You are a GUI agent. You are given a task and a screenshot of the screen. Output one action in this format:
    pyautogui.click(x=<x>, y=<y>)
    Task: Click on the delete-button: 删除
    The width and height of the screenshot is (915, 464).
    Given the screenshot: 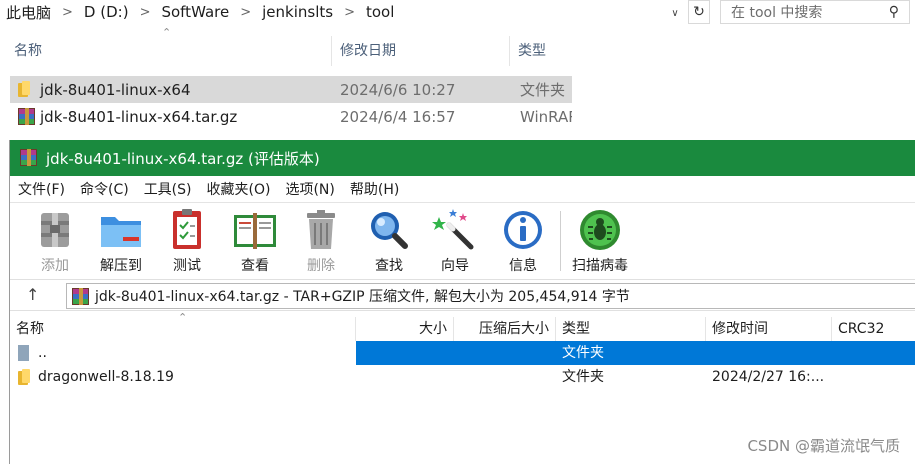 What is the action you would take?
    pyautogui.click(x=321, y=242)
    